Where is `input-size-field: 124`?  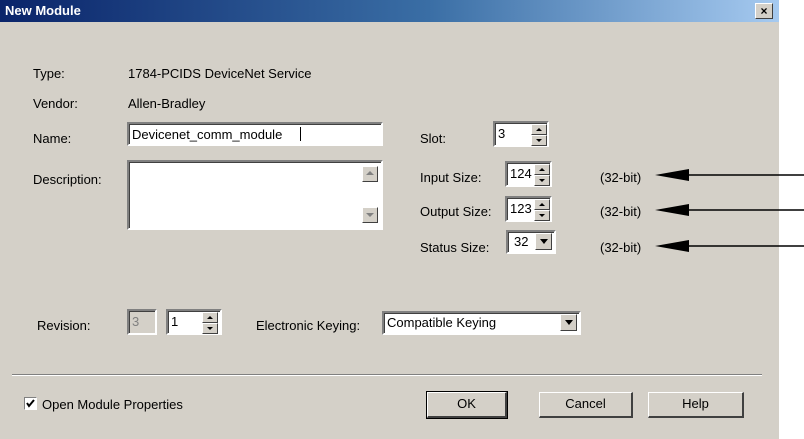 input-size-field: 124 is located at coordinates (528, 174).